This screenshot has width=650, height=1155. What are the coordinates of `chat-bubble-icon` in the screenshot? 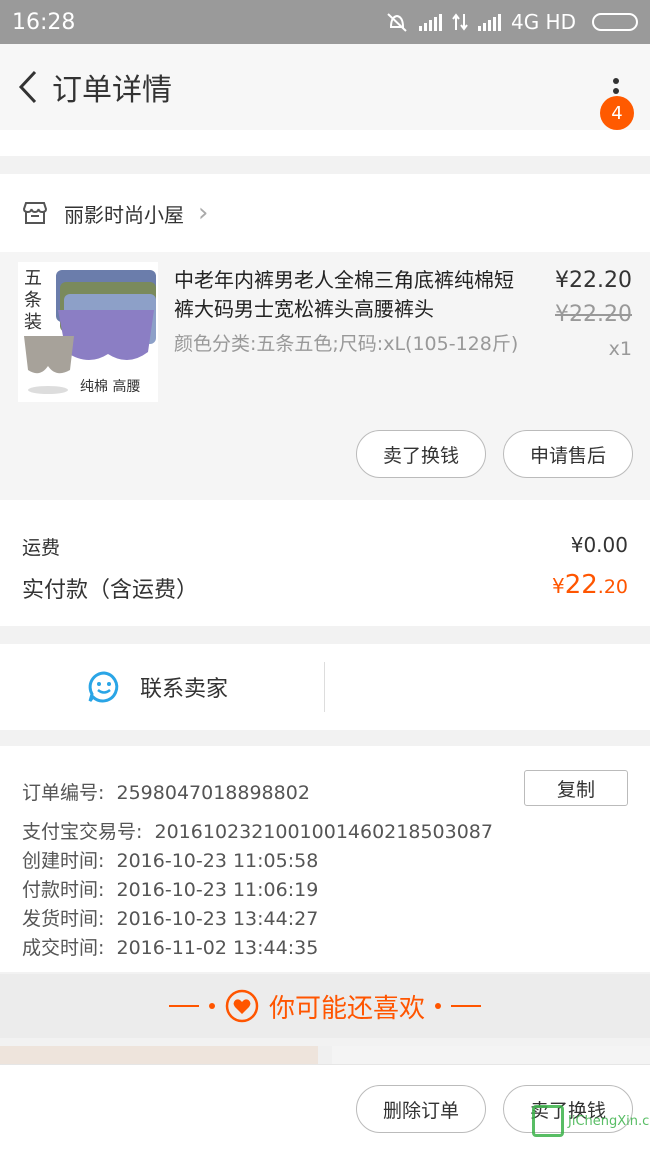 It's located at (103, 687).